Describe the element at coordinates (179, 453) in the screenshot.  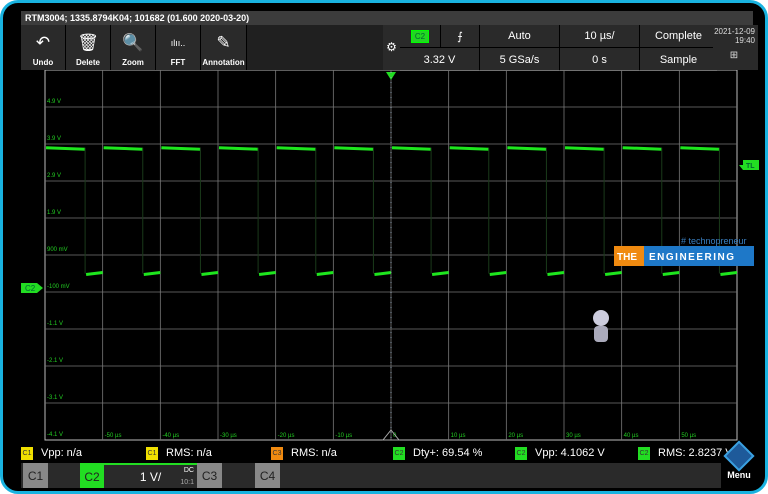
I see `measurement-1: C1 RMS: n/a` at that location.